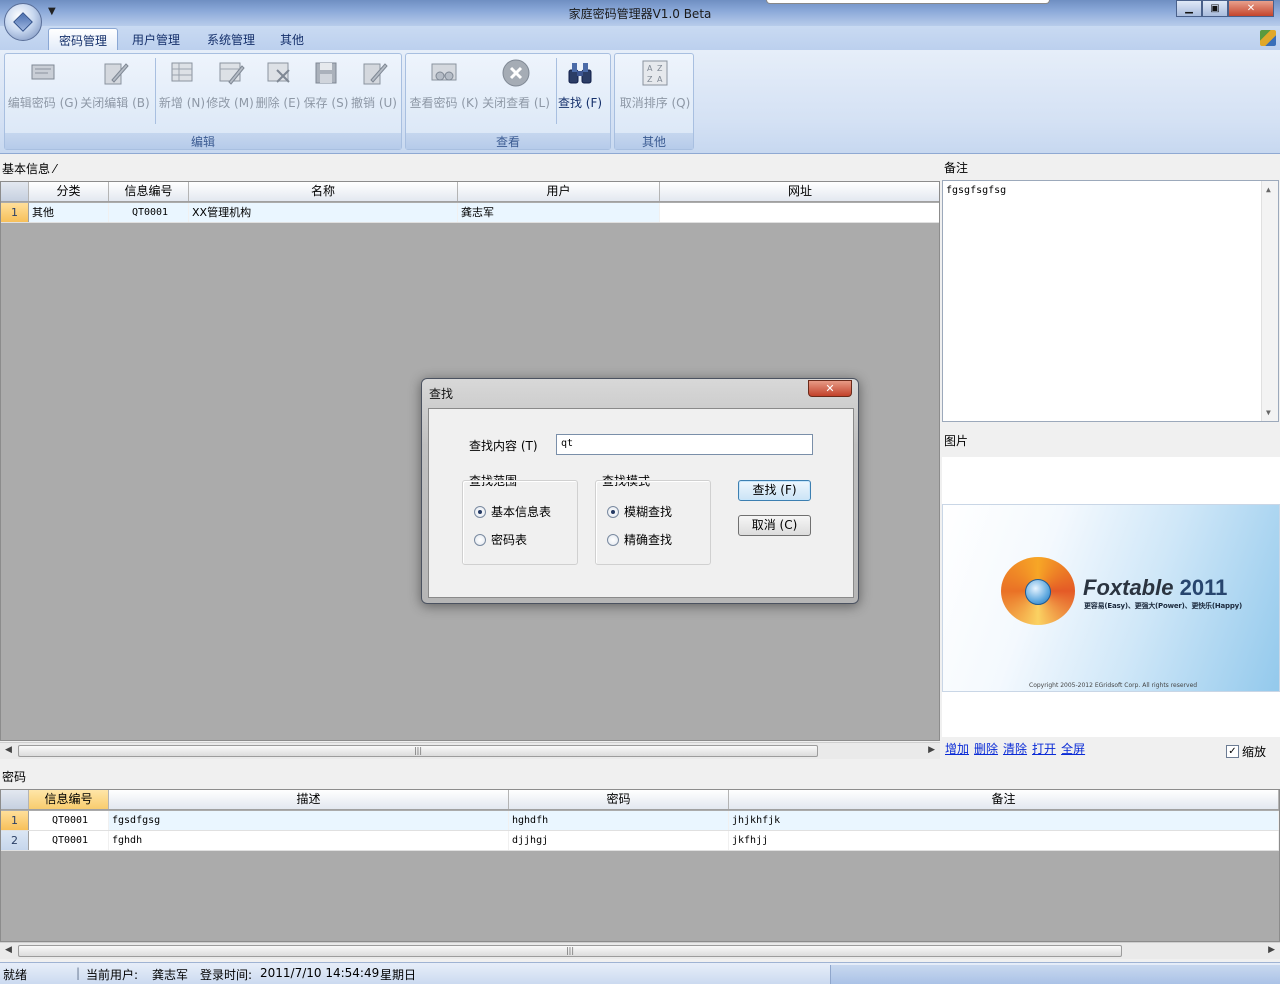 This screenshot has height=984, width=1280. I want to click on tab-system-management: 系统管理, so click(231, 39).